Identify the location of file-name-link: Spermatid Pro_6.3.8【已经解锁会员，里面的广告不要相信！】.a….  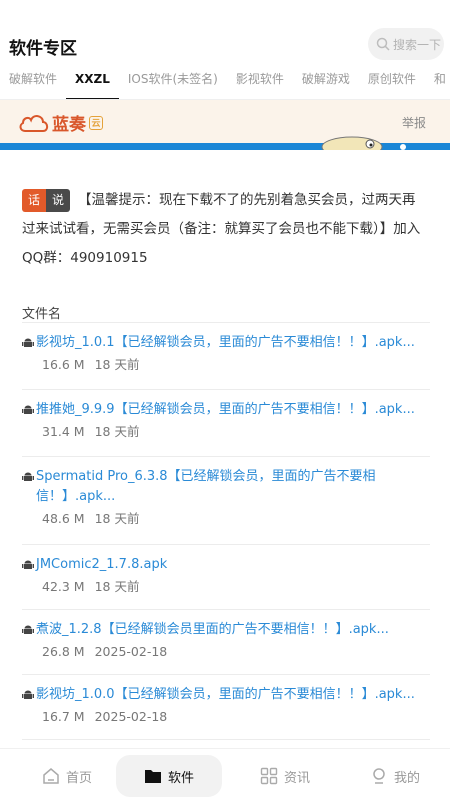
(226, 487).